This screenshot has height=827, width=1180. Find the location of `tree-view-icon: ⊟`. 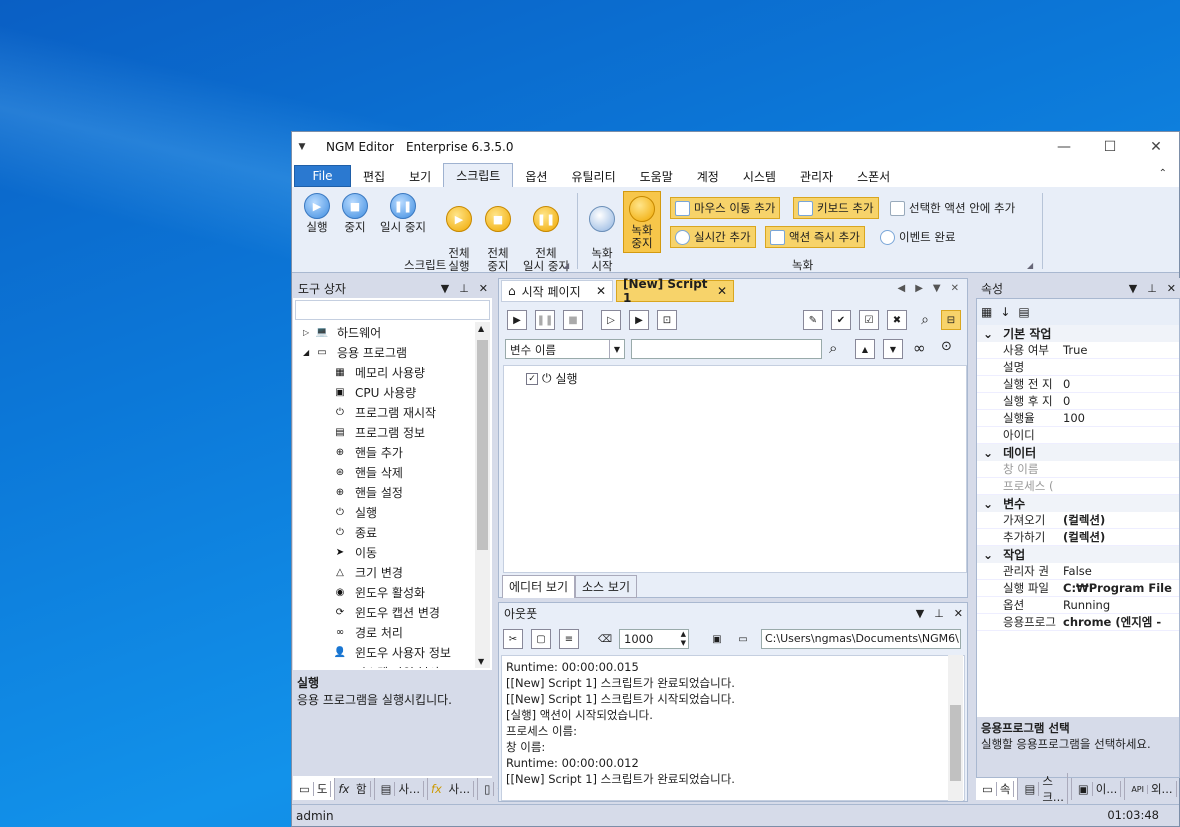

tree-view-icon: ⊟ is located at coordinates (951, 320).